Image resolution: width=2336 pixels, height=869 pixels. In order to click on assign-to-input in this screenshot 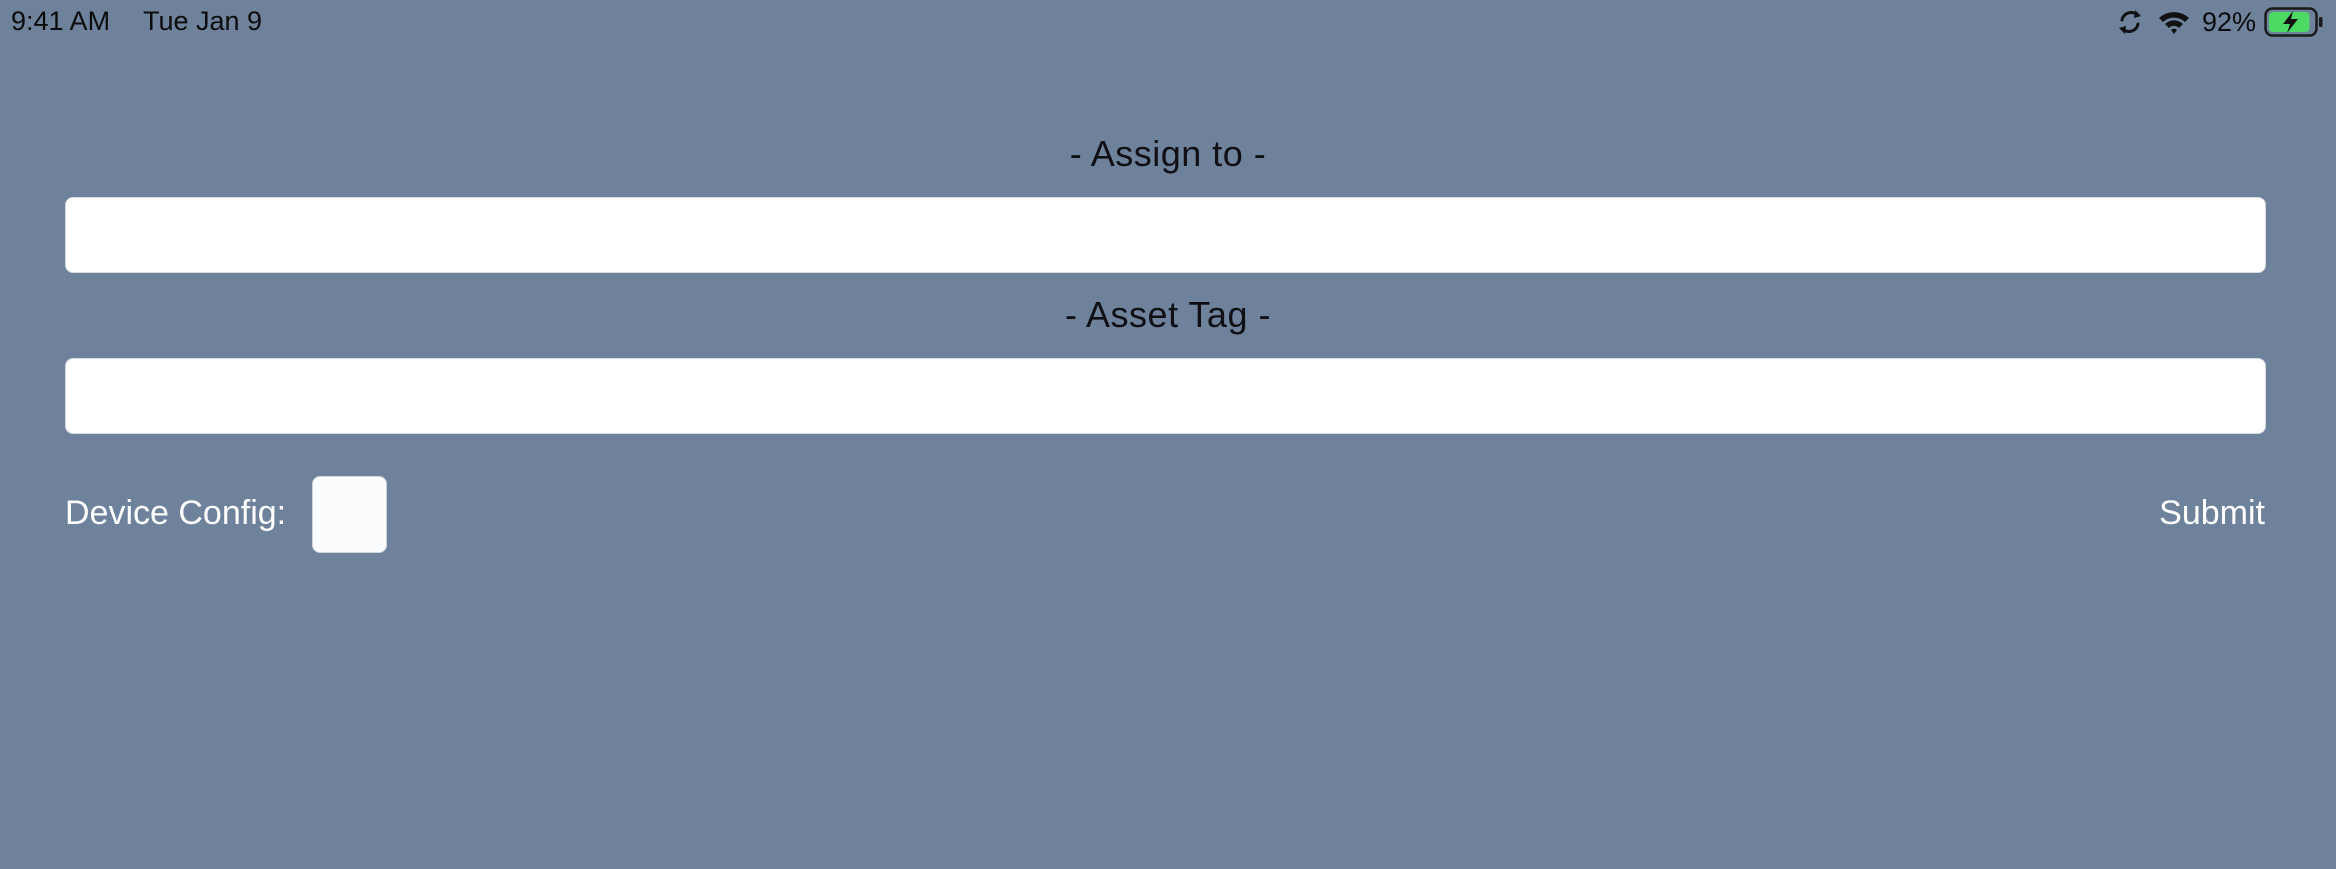, I will do `click(1165, 235)`.